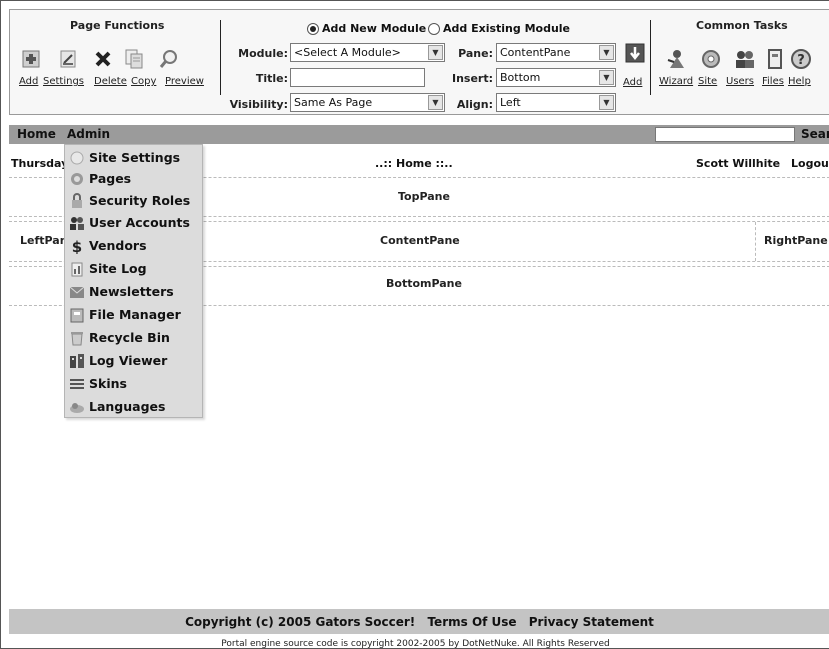 This screenshot has height=649, width=829. I want to click on files-link: Files, so click(773, 81).